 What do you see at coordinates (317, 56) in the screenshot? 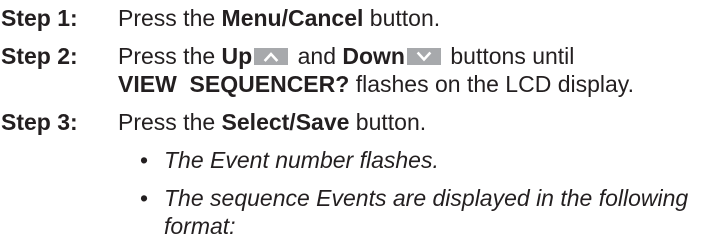
I see `step-2-and: and` at bounding box center [317, 56].